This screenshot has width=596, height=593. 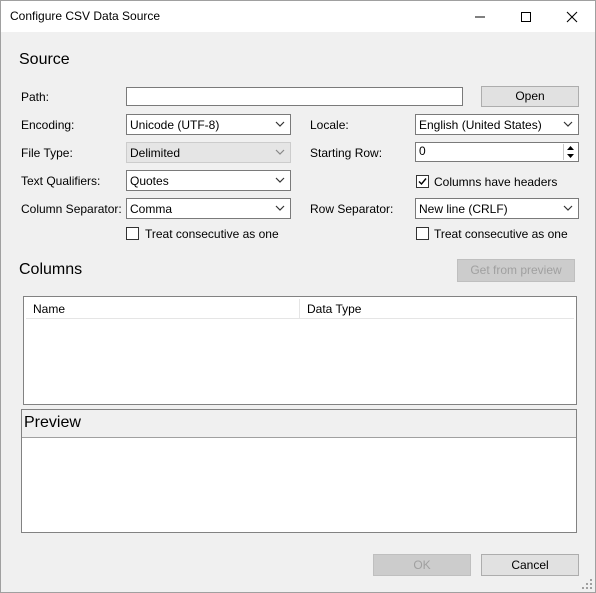 What do you see at coordinates (352, 209) in the screenshot?
I see `row-separator-label: Row Separator:` at bounding box center [352, 209].